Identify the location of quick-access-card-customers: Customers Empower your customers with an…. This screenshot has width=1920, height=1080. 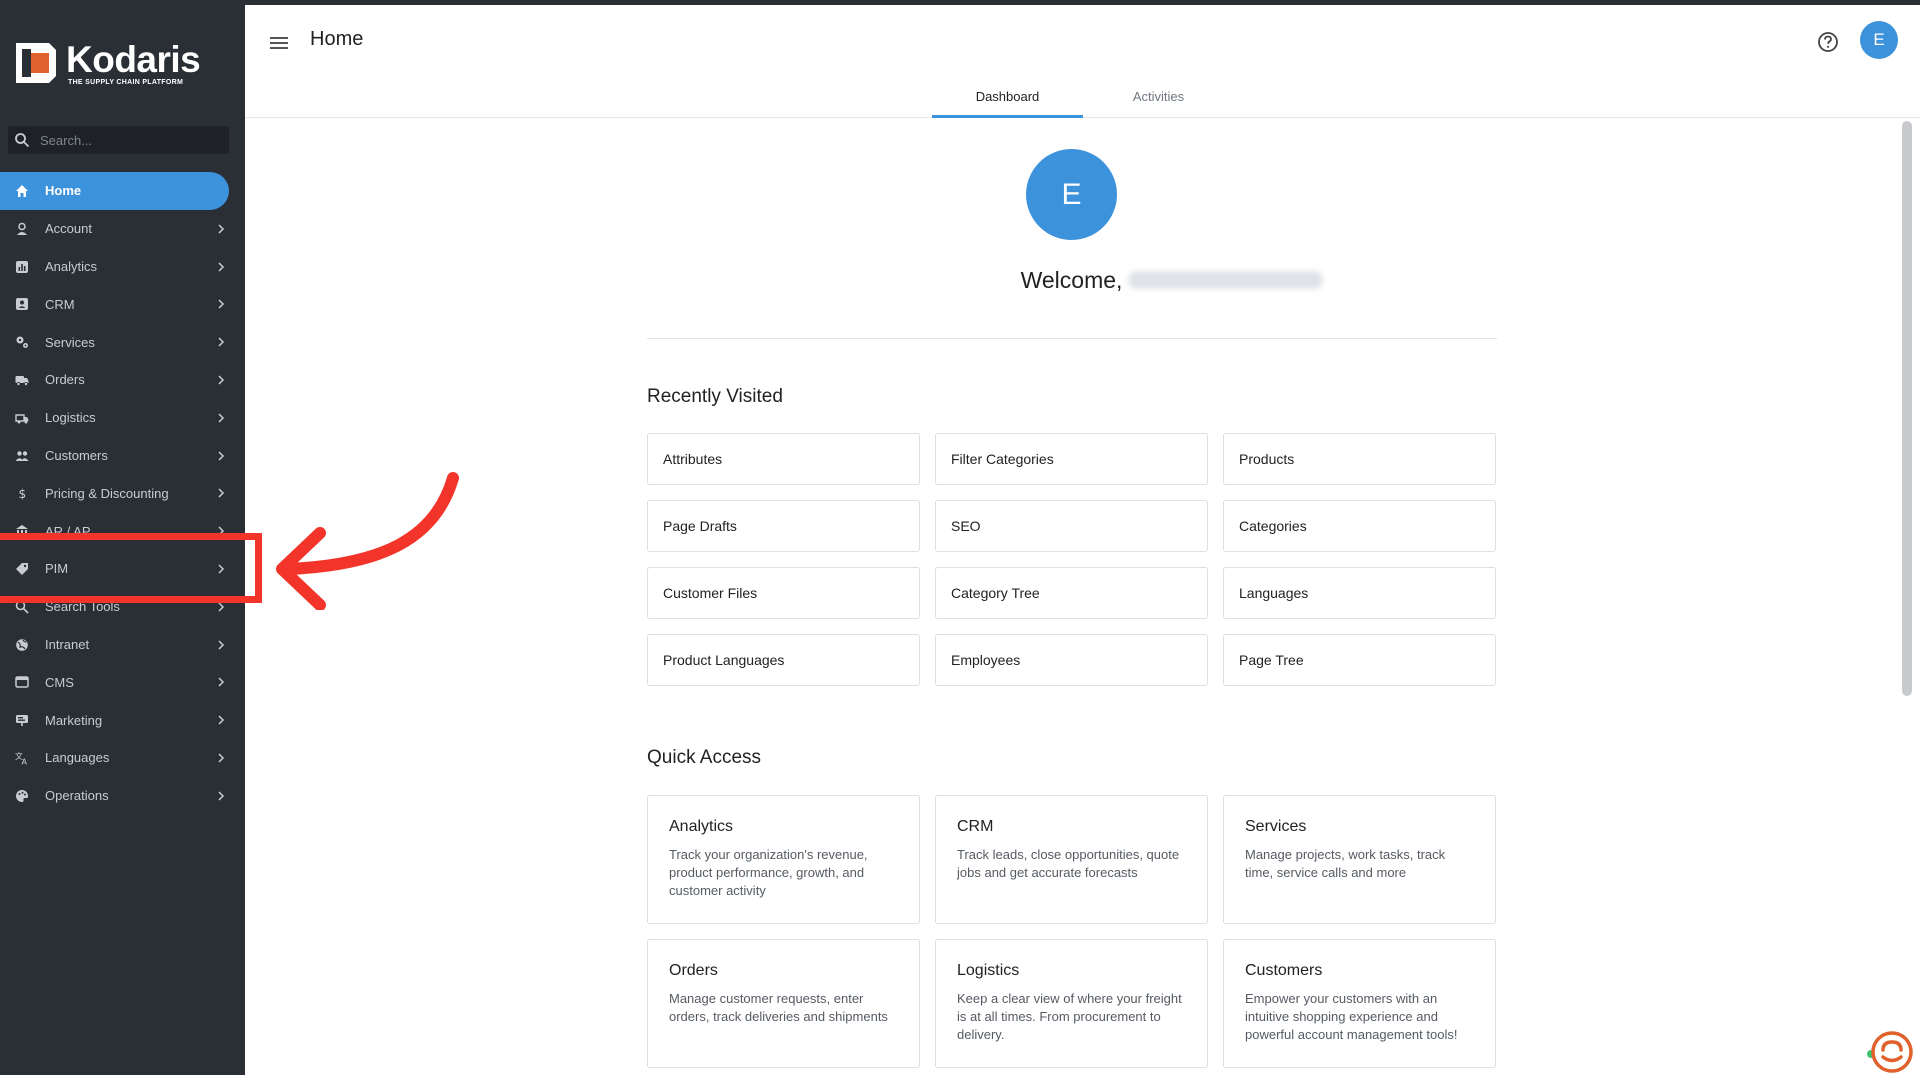
(1359, 1003).